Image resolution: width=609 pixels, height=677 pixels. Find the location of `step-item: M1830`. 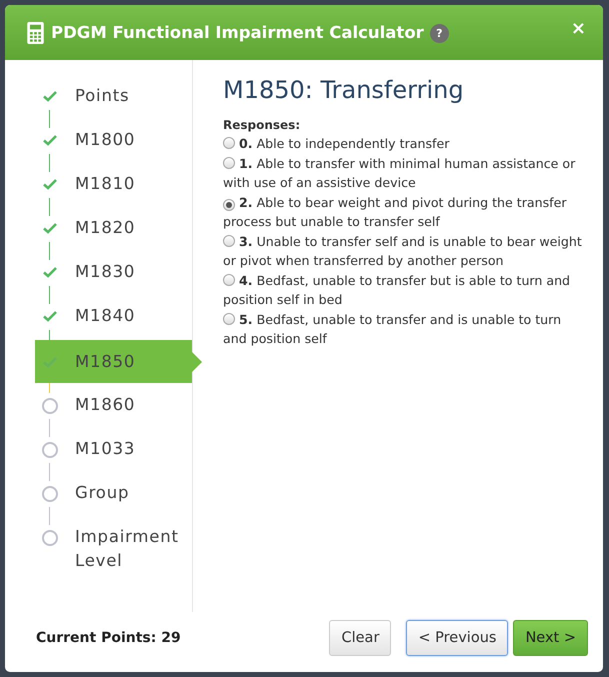

step-item: M1830 is located at coordinates (113, 273).